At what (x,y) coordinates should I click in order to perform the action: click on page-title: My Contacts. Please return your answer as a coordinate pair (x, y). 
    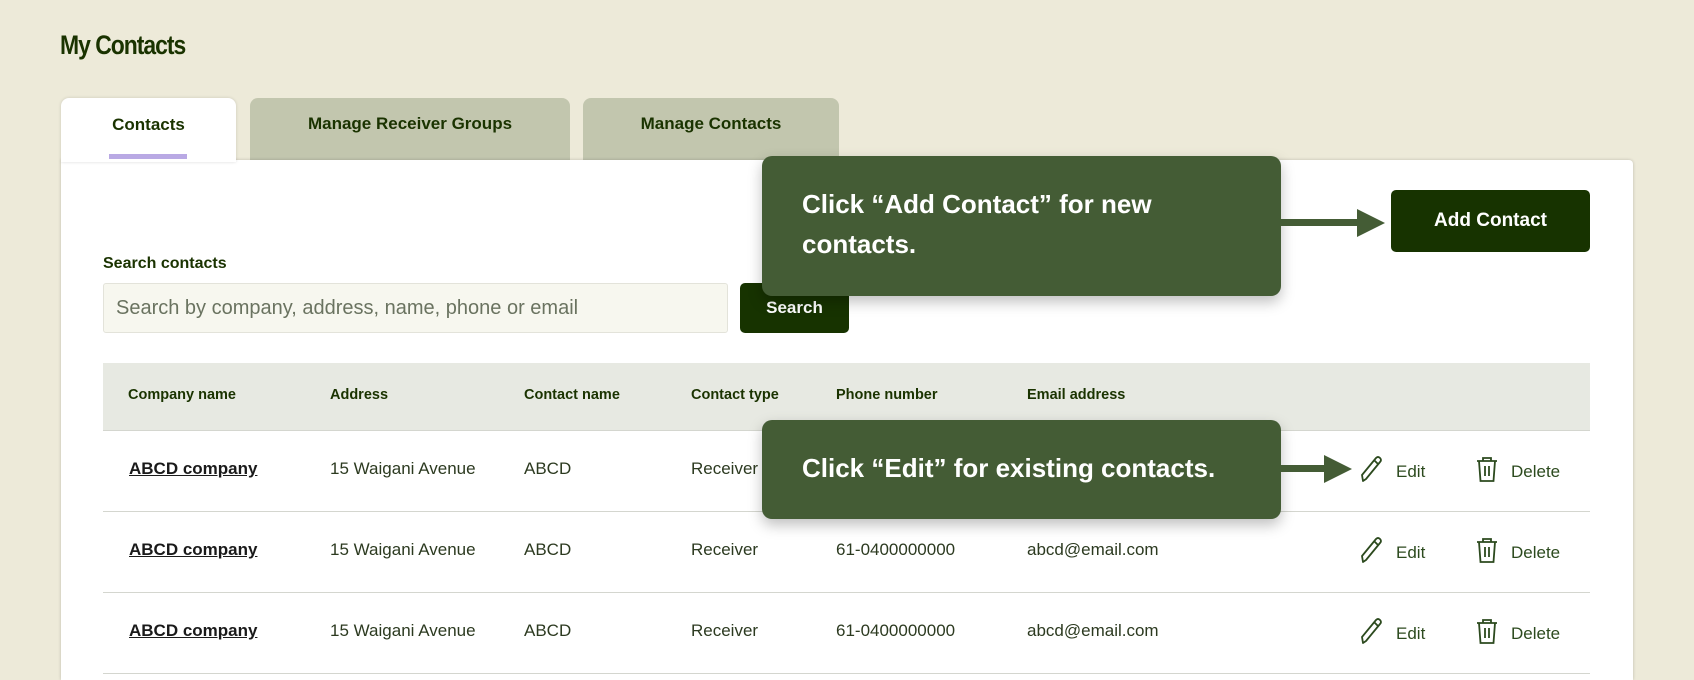
    Looking at the image, I should click on (123, 45).